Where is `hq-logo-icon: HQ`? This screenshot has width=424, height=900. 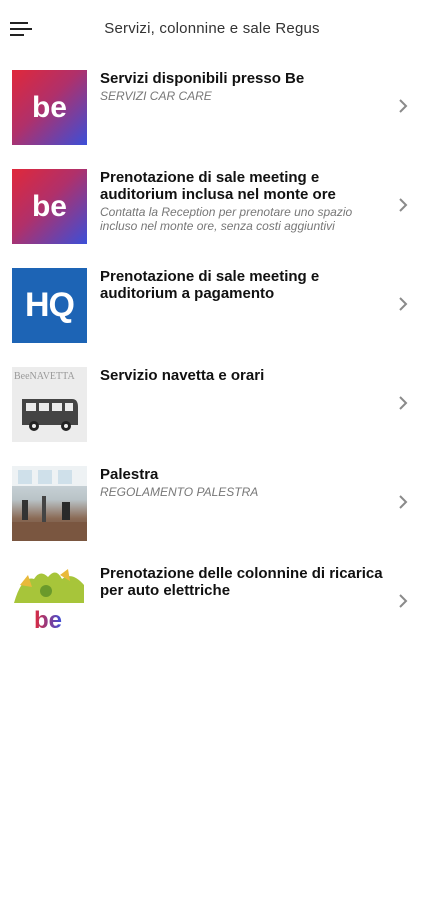 hq-logo-icon: HQ is located at coordinates (49, 305).